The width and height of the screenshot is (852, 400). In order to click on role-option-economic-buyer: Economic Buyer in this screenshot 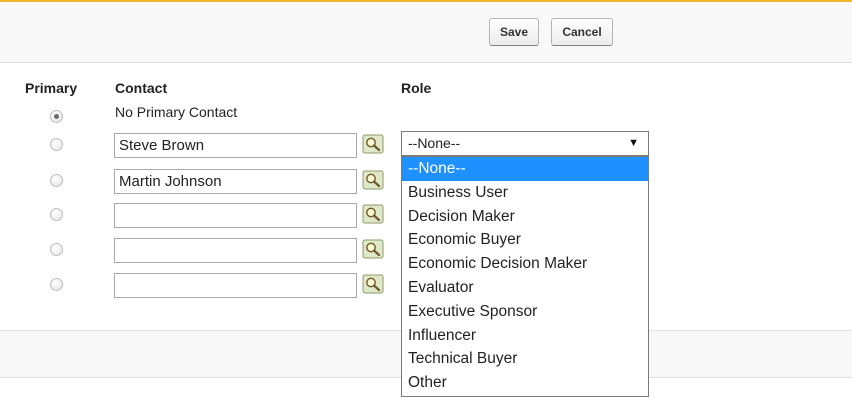, I will do `click(525, 240)`.